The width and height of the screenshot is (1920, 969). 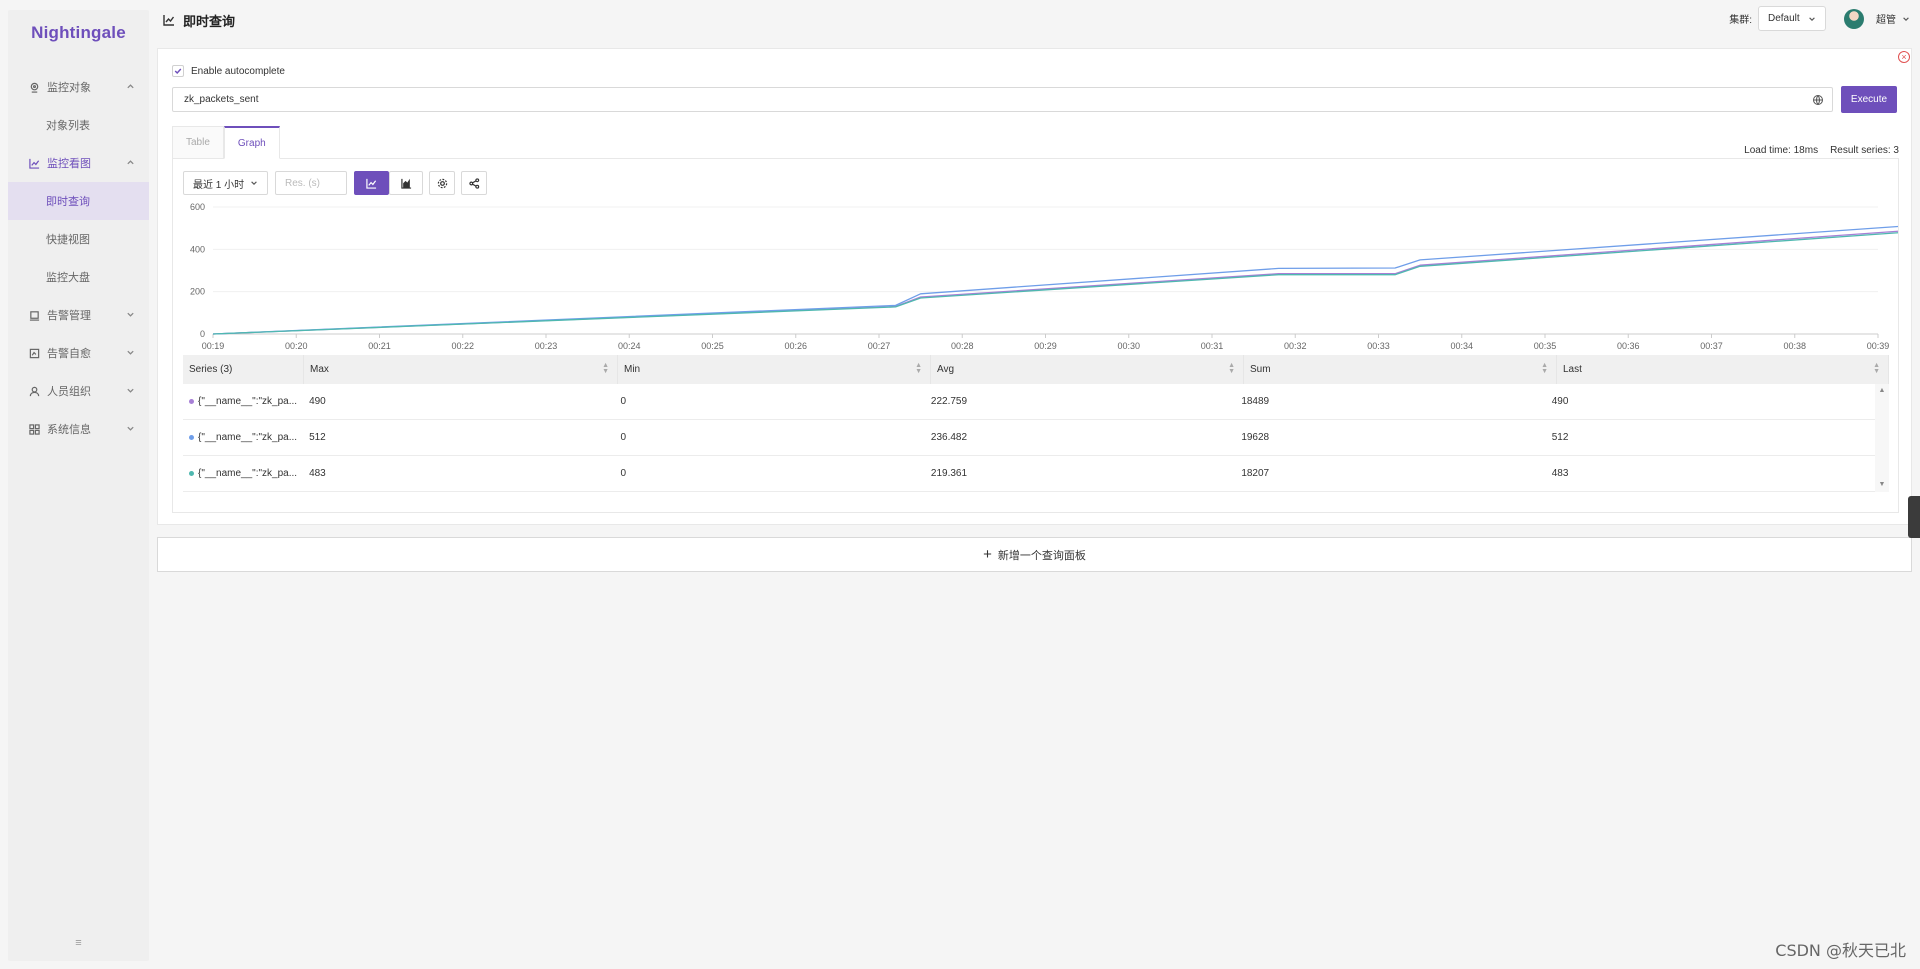 I want to click on x-tick-label: 00:37, so click(x=1711, y=345).